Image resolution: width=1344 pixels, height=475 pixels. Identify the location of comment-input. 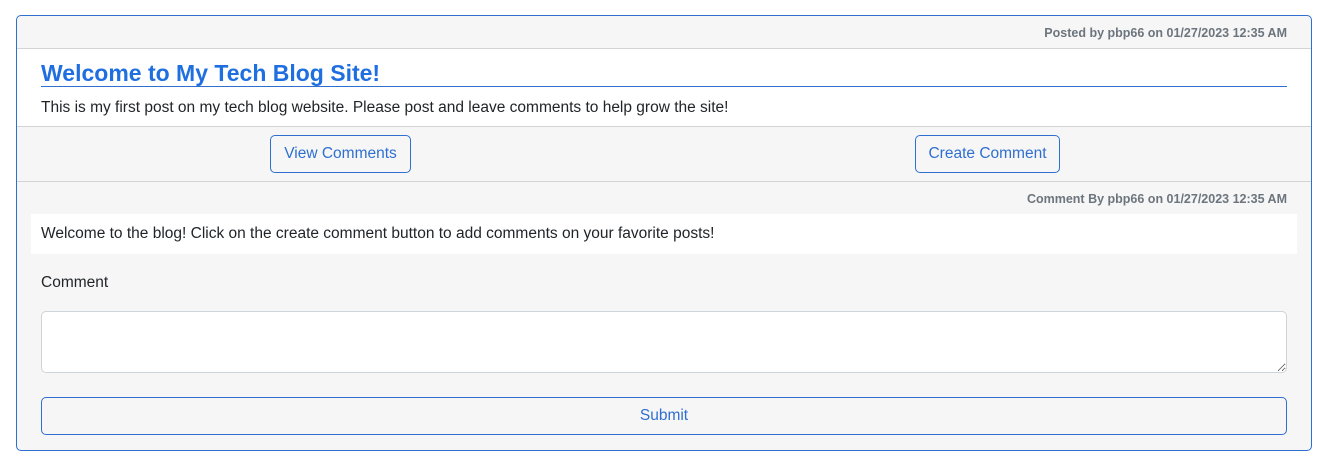
(664, 342).